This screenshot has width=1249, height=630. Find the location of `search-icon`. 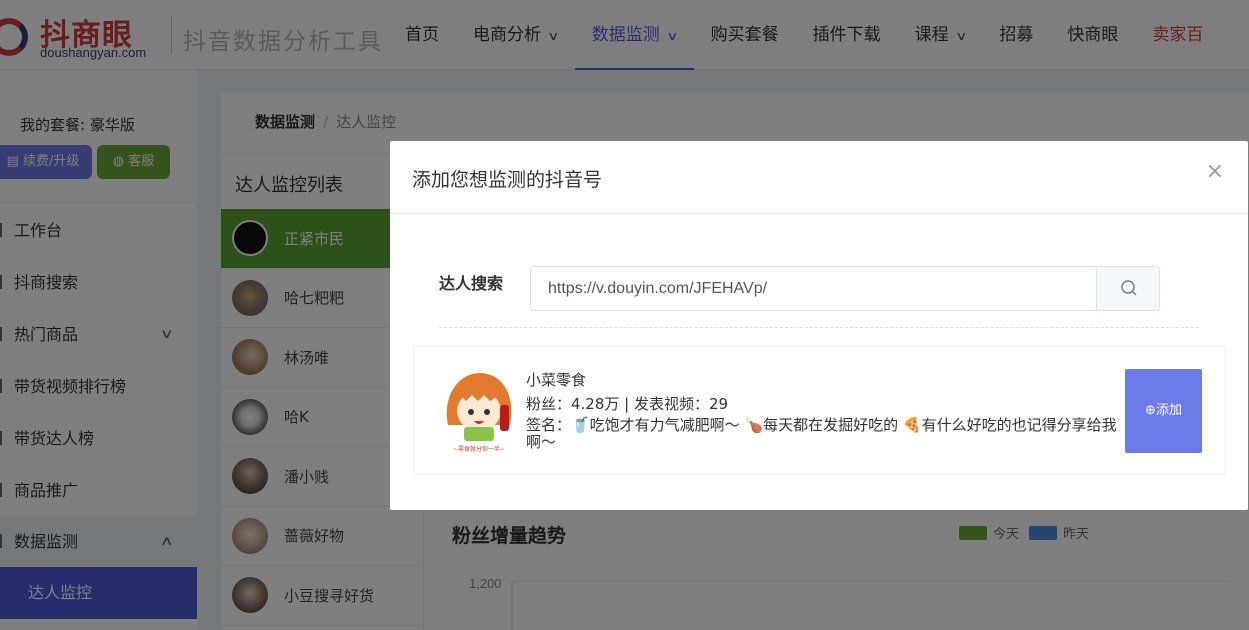

search-icon is located at coordinates (1129, 288).